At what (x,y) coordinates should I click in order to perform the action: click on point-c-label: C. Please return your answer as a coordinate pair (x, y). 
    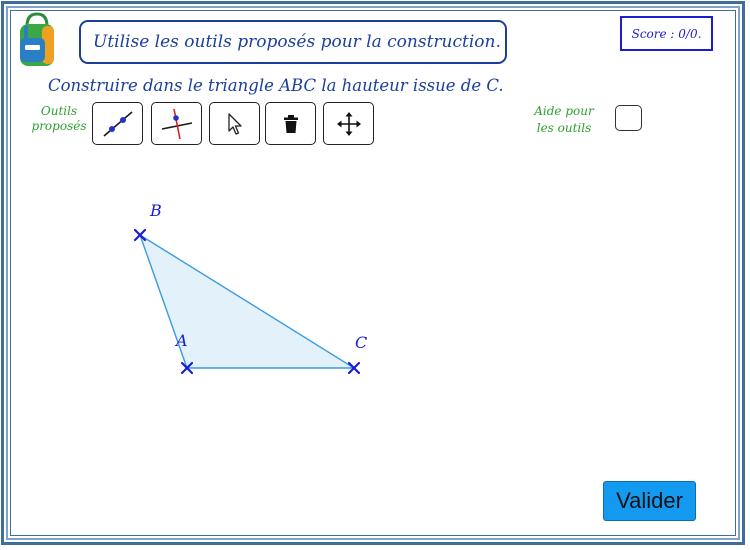
    Looking at the image, I should click on (361, 342).